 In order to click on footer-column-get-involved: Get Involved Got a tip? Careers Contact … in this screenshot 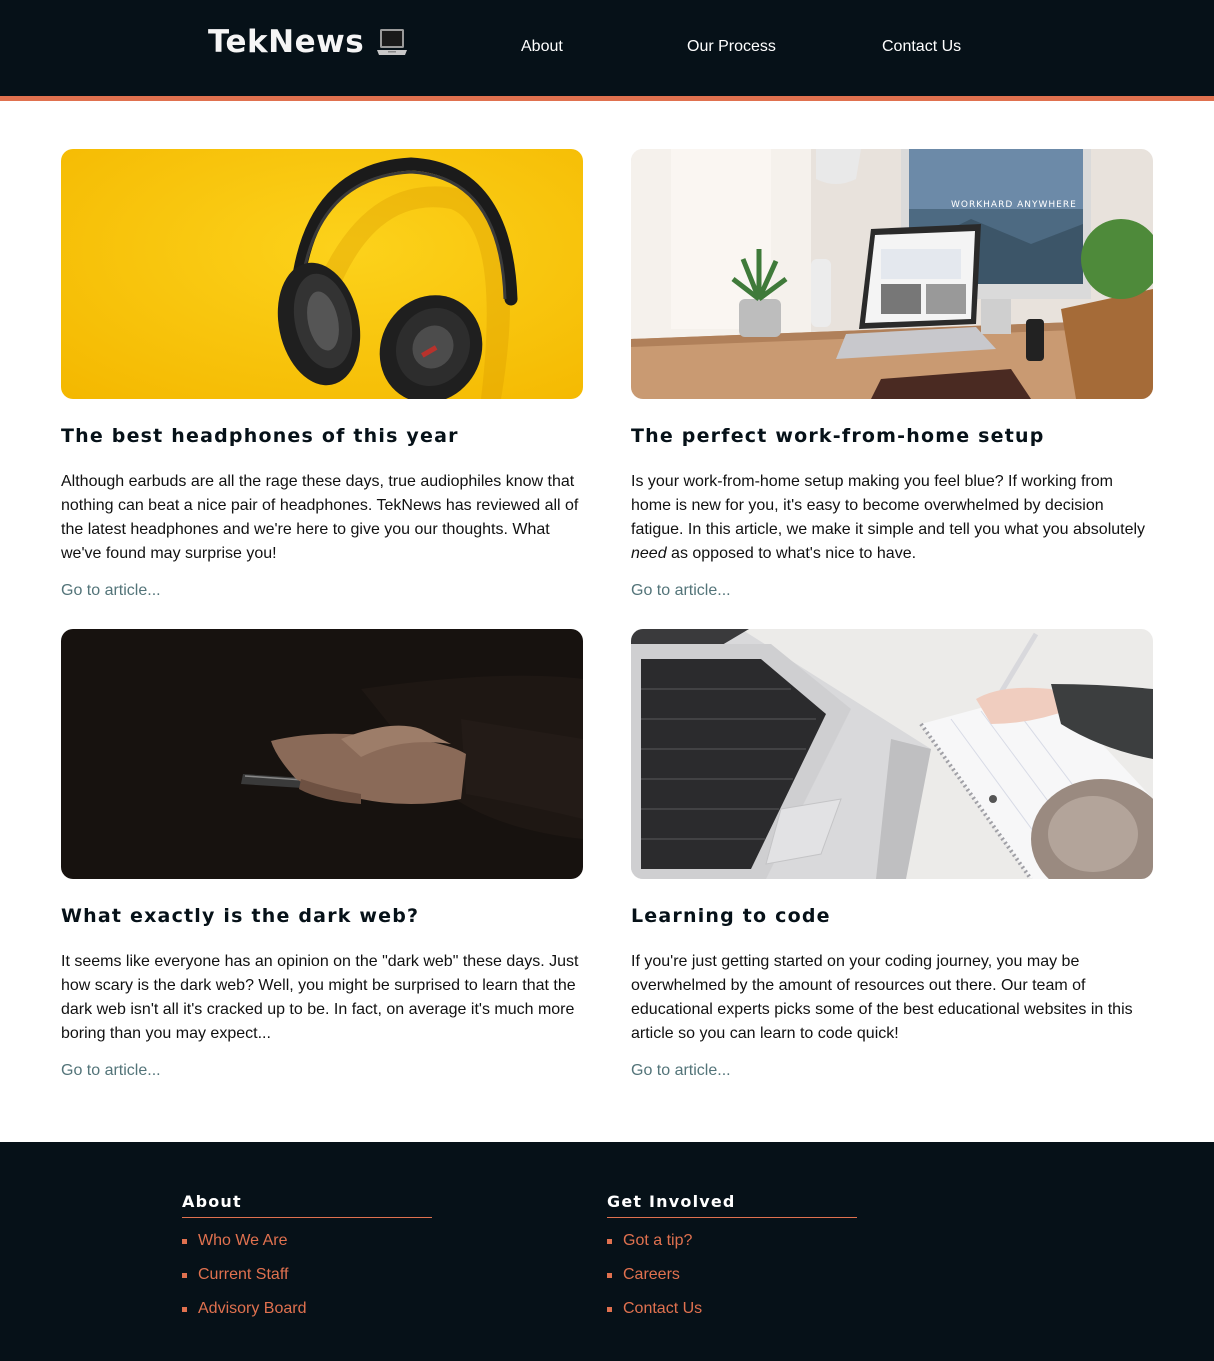, I will do `click(732, 1263)`.